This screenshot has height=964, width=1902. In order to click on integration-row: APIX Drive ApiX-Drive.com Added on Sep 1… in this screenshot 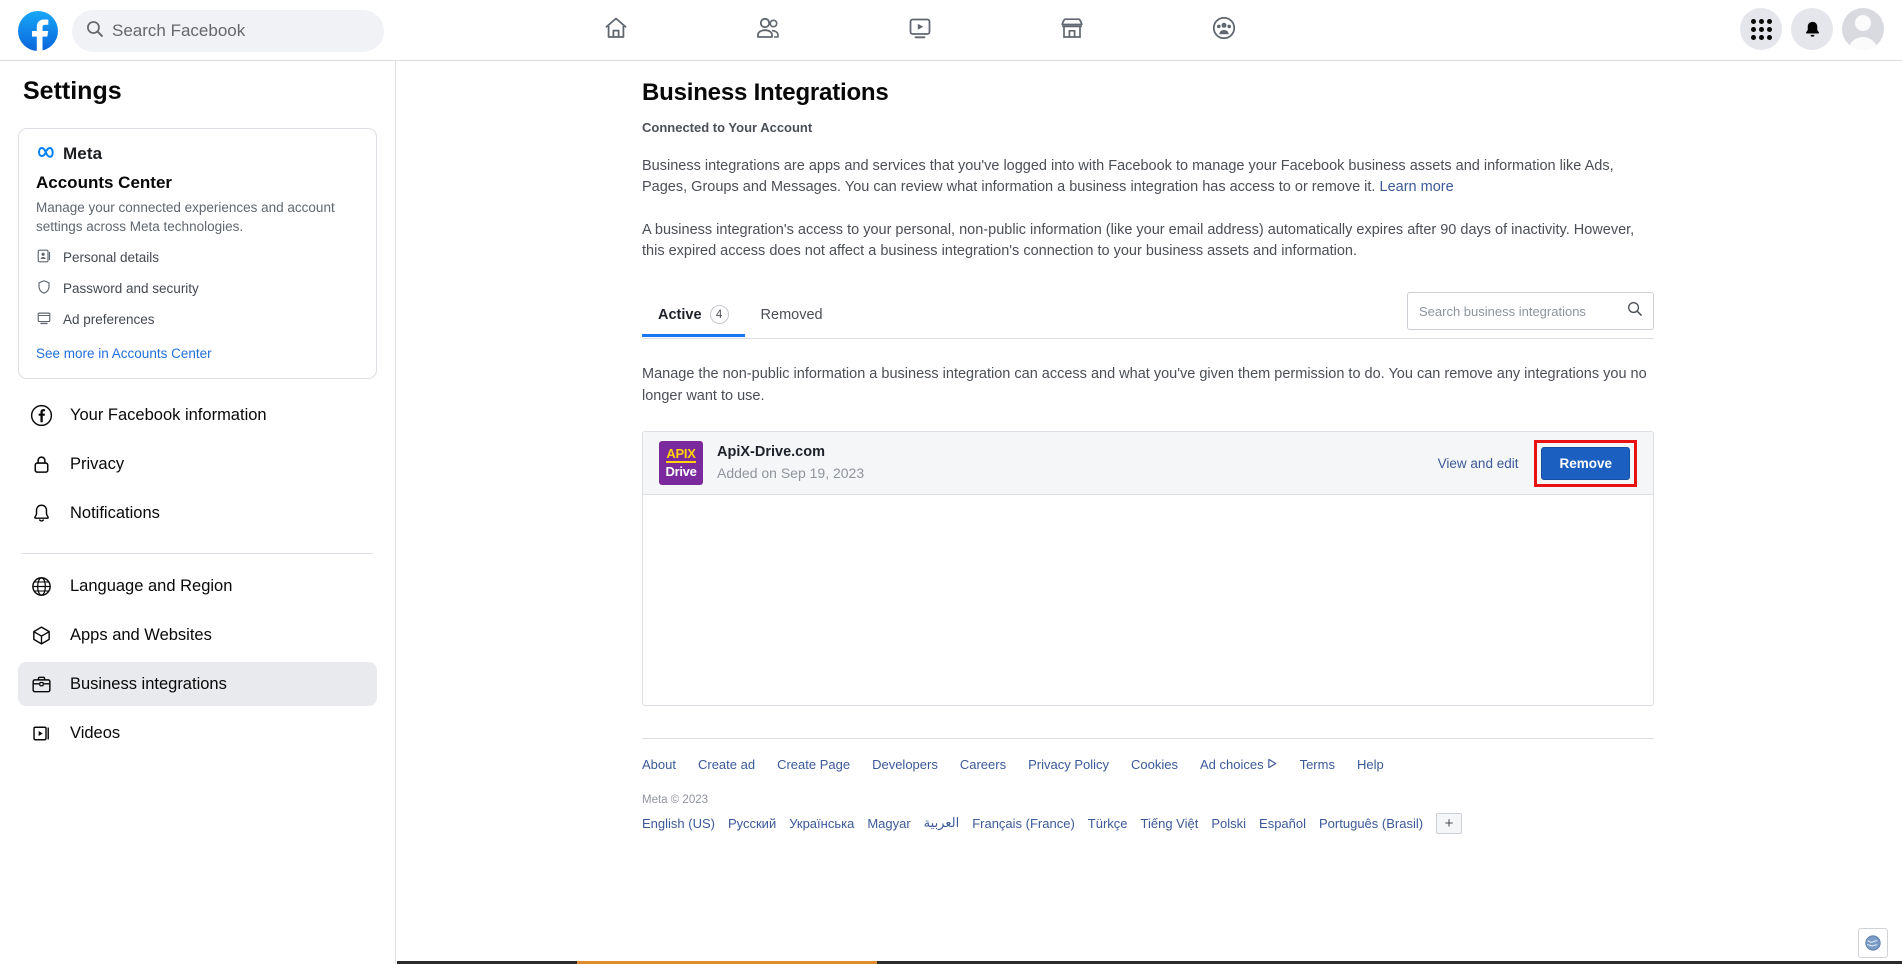, I will do `click(1148, 463)`.